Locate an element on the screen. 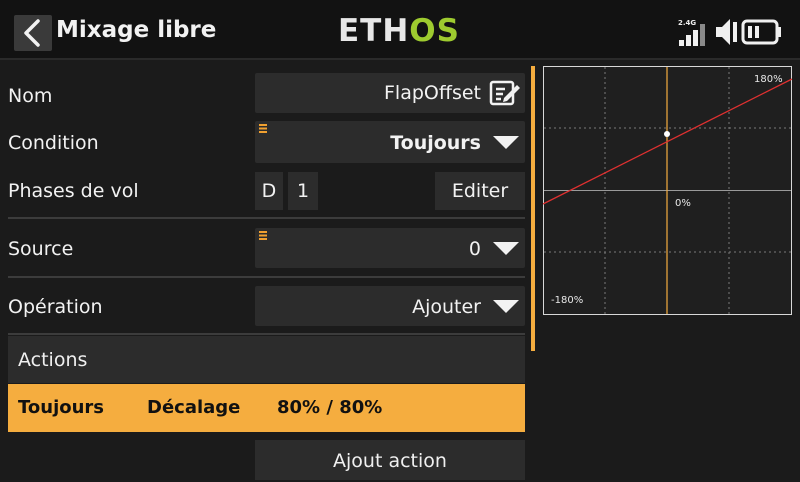 This screenshot has height=482, width=800. name-value: FlapOffset is located at coordinates (432, 93).